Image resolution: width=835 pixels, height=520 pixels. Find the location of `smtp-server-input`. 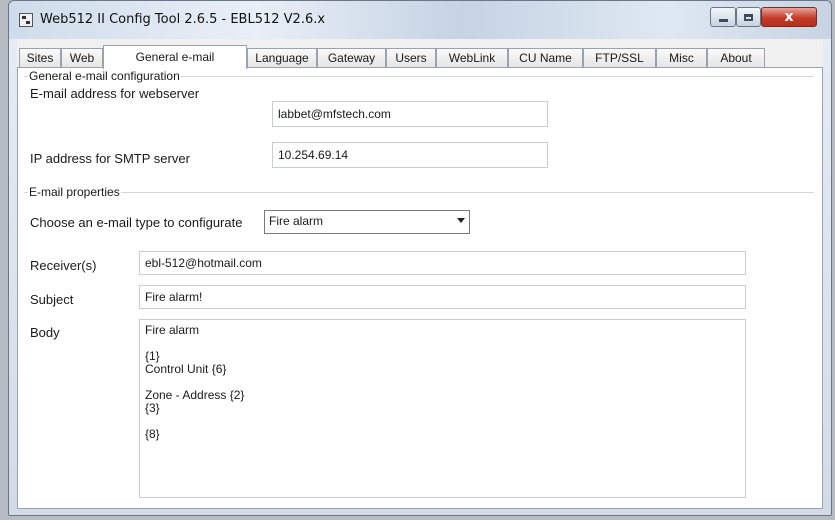

smtp-server-input is located at coordinates (410, 155).